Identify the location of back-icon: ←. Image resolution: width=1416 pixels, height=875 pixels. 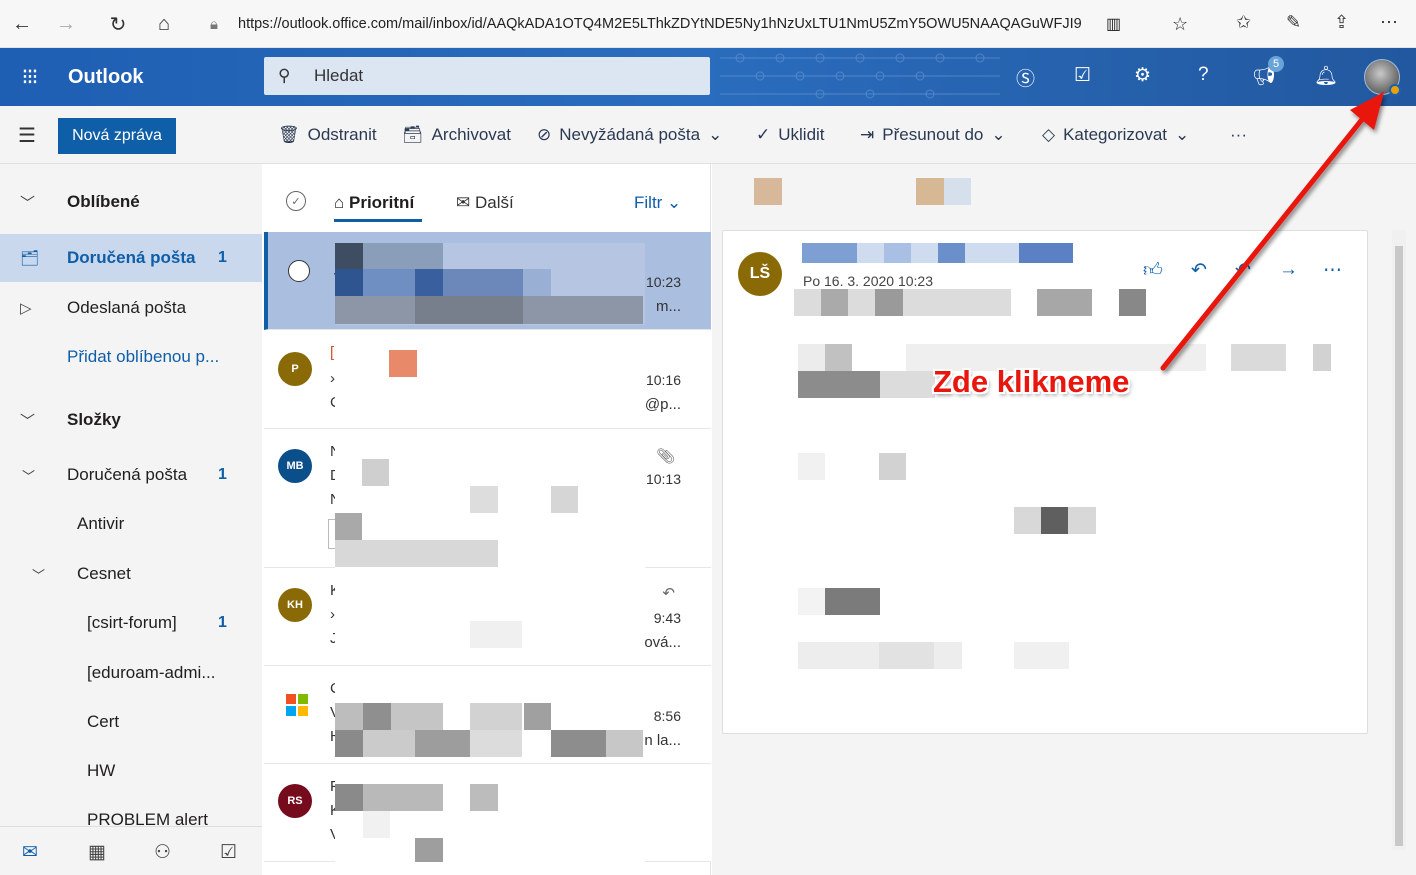
(22, 24).